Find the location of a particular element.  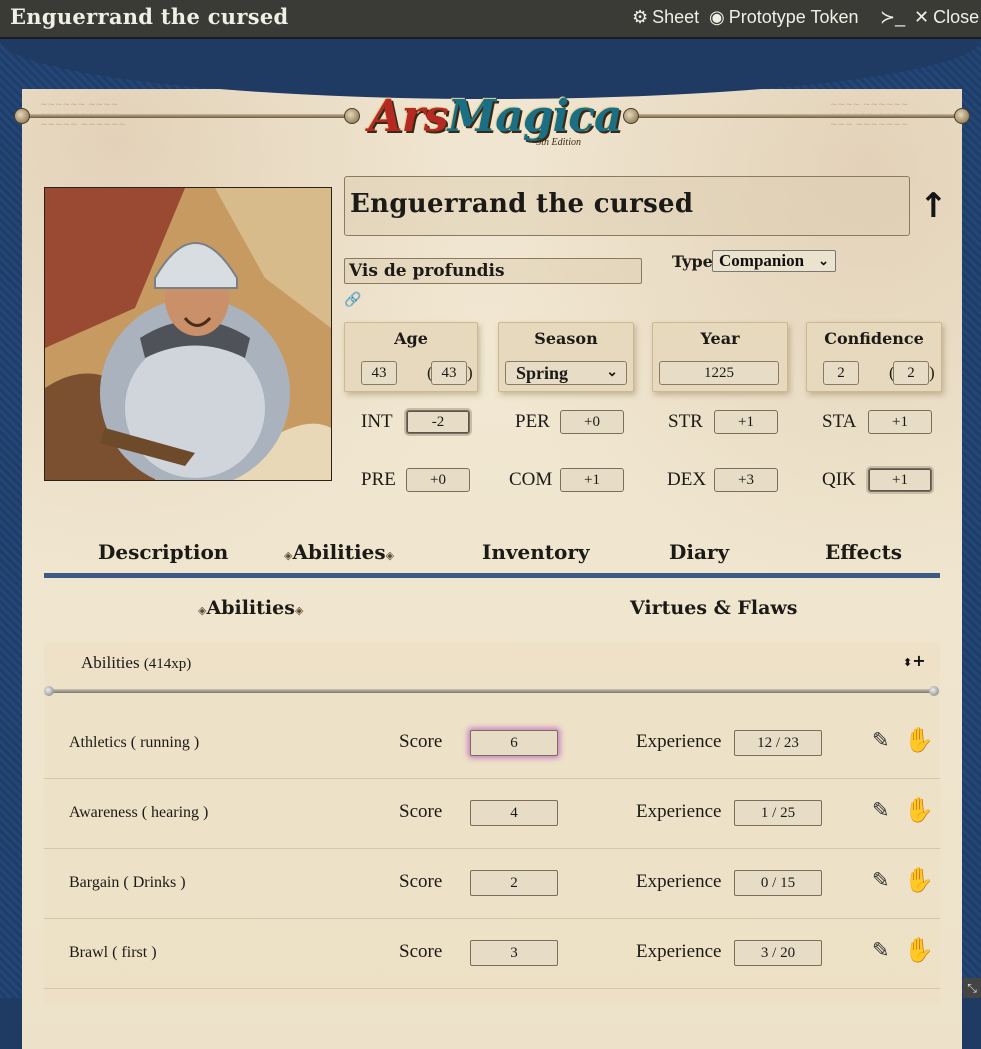

char-label-str: STR is located at coordinates (685, 421).